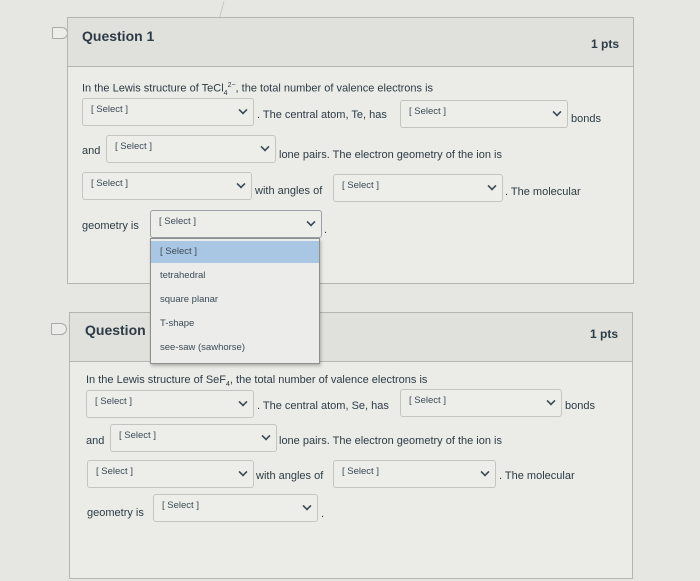 This screenshot has width=700, height=581. I want to click on question-1-title: Question 1, so click(118, 36).